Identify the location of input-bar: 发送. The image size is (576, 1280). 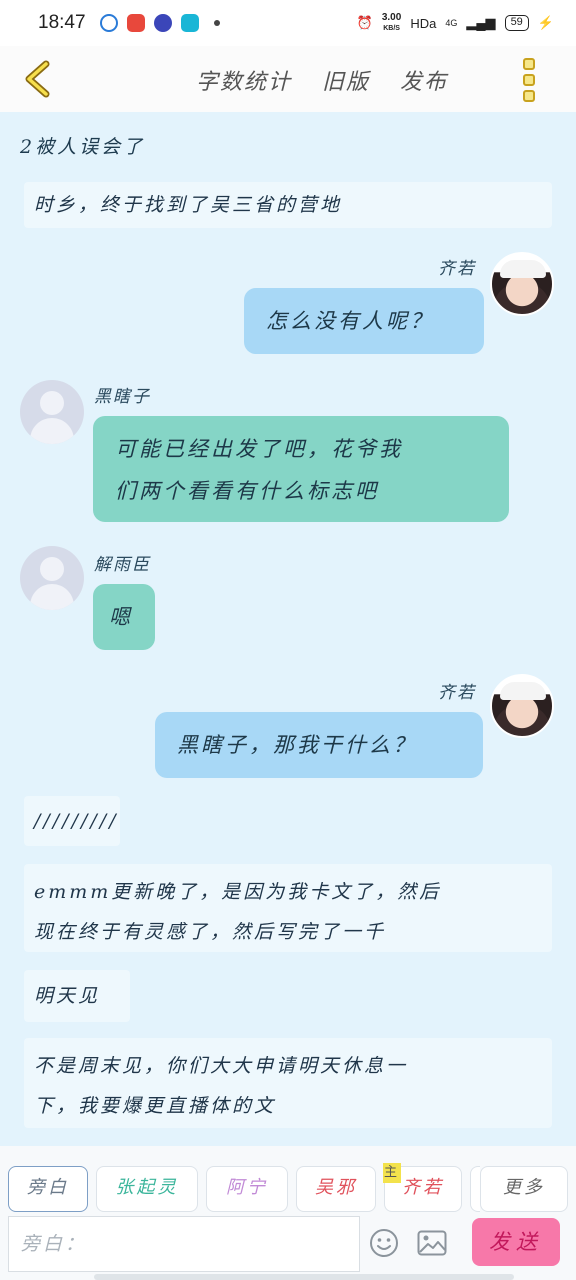
(288, 1248).